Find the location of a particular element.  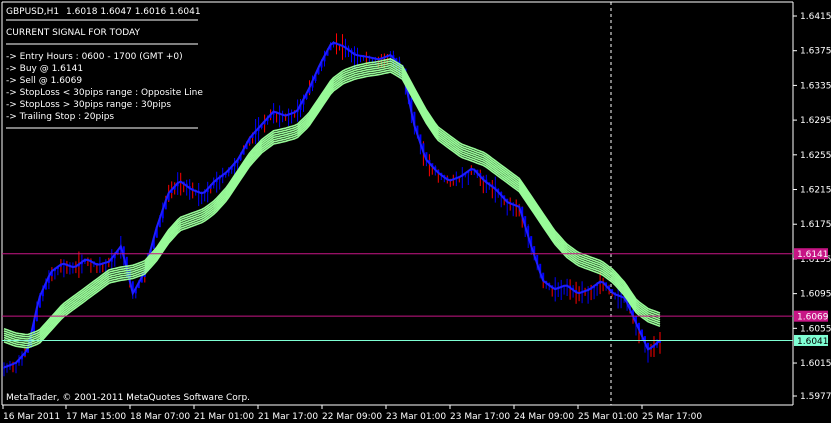

time-tick-label: 21 Mar 01:00 is located at coordinates (224, 417).